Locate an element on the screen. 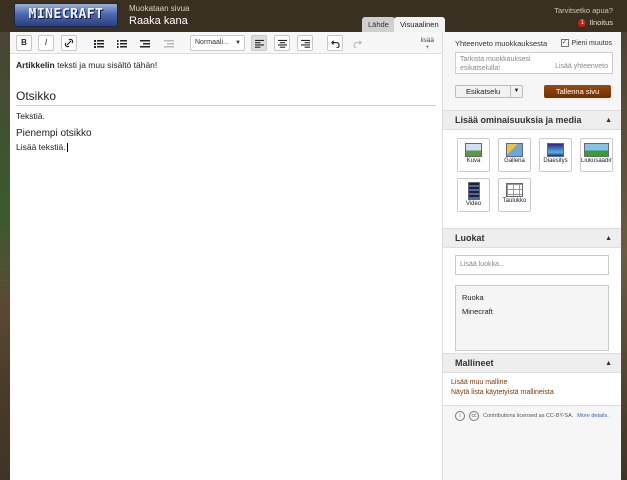 The height and width of the screenshot is (480, 627). redo-icon is located at coordinates (357, 44).